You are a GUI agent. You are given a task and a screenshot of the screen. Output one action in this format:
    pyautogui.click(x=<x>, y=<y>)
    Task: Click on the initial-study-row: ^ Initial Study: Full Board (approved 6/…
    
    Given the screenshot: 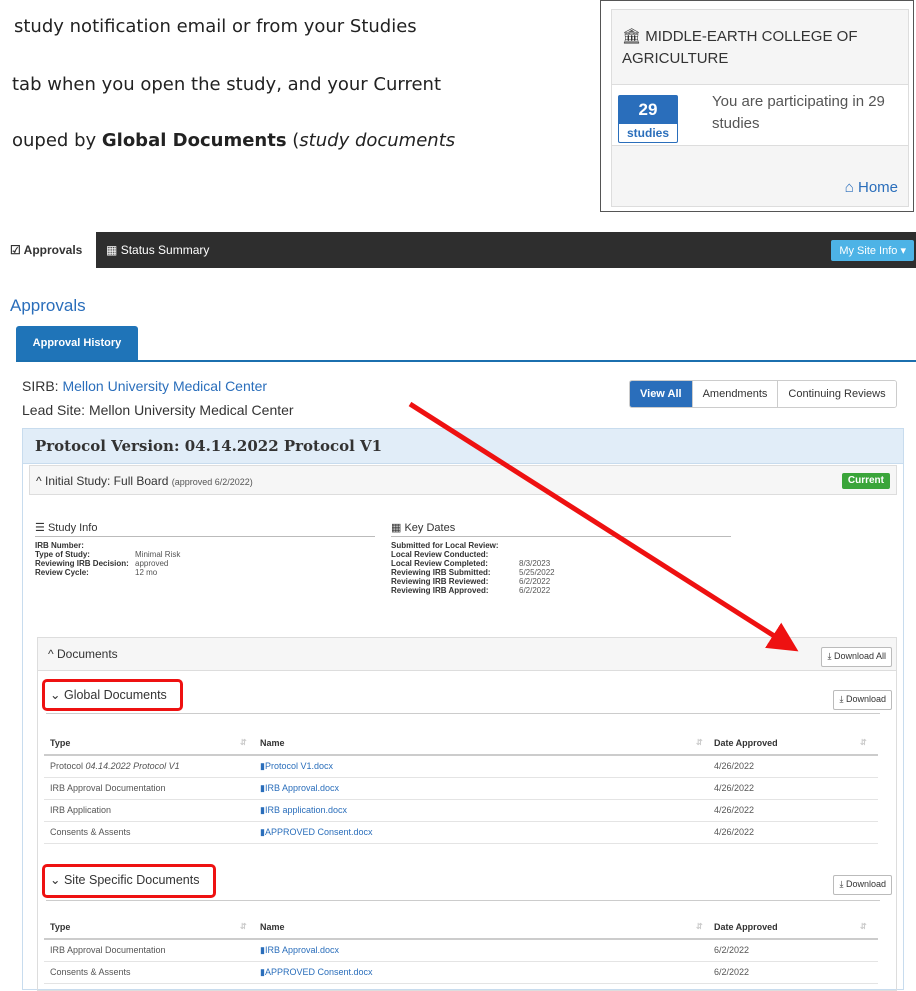 What is the action you would take?
    pyautogui.click(x=463, y=480)
    